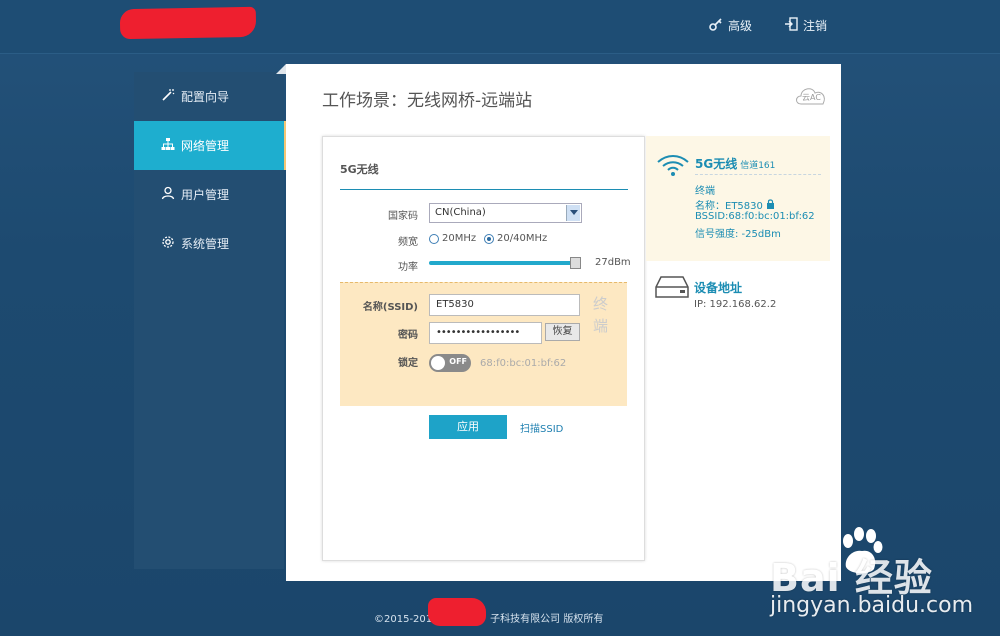  What do you see at coordinates (500, 27) in the screenshot?
I see `top-bar: 高级 注销` at bounding box center [500, 27].